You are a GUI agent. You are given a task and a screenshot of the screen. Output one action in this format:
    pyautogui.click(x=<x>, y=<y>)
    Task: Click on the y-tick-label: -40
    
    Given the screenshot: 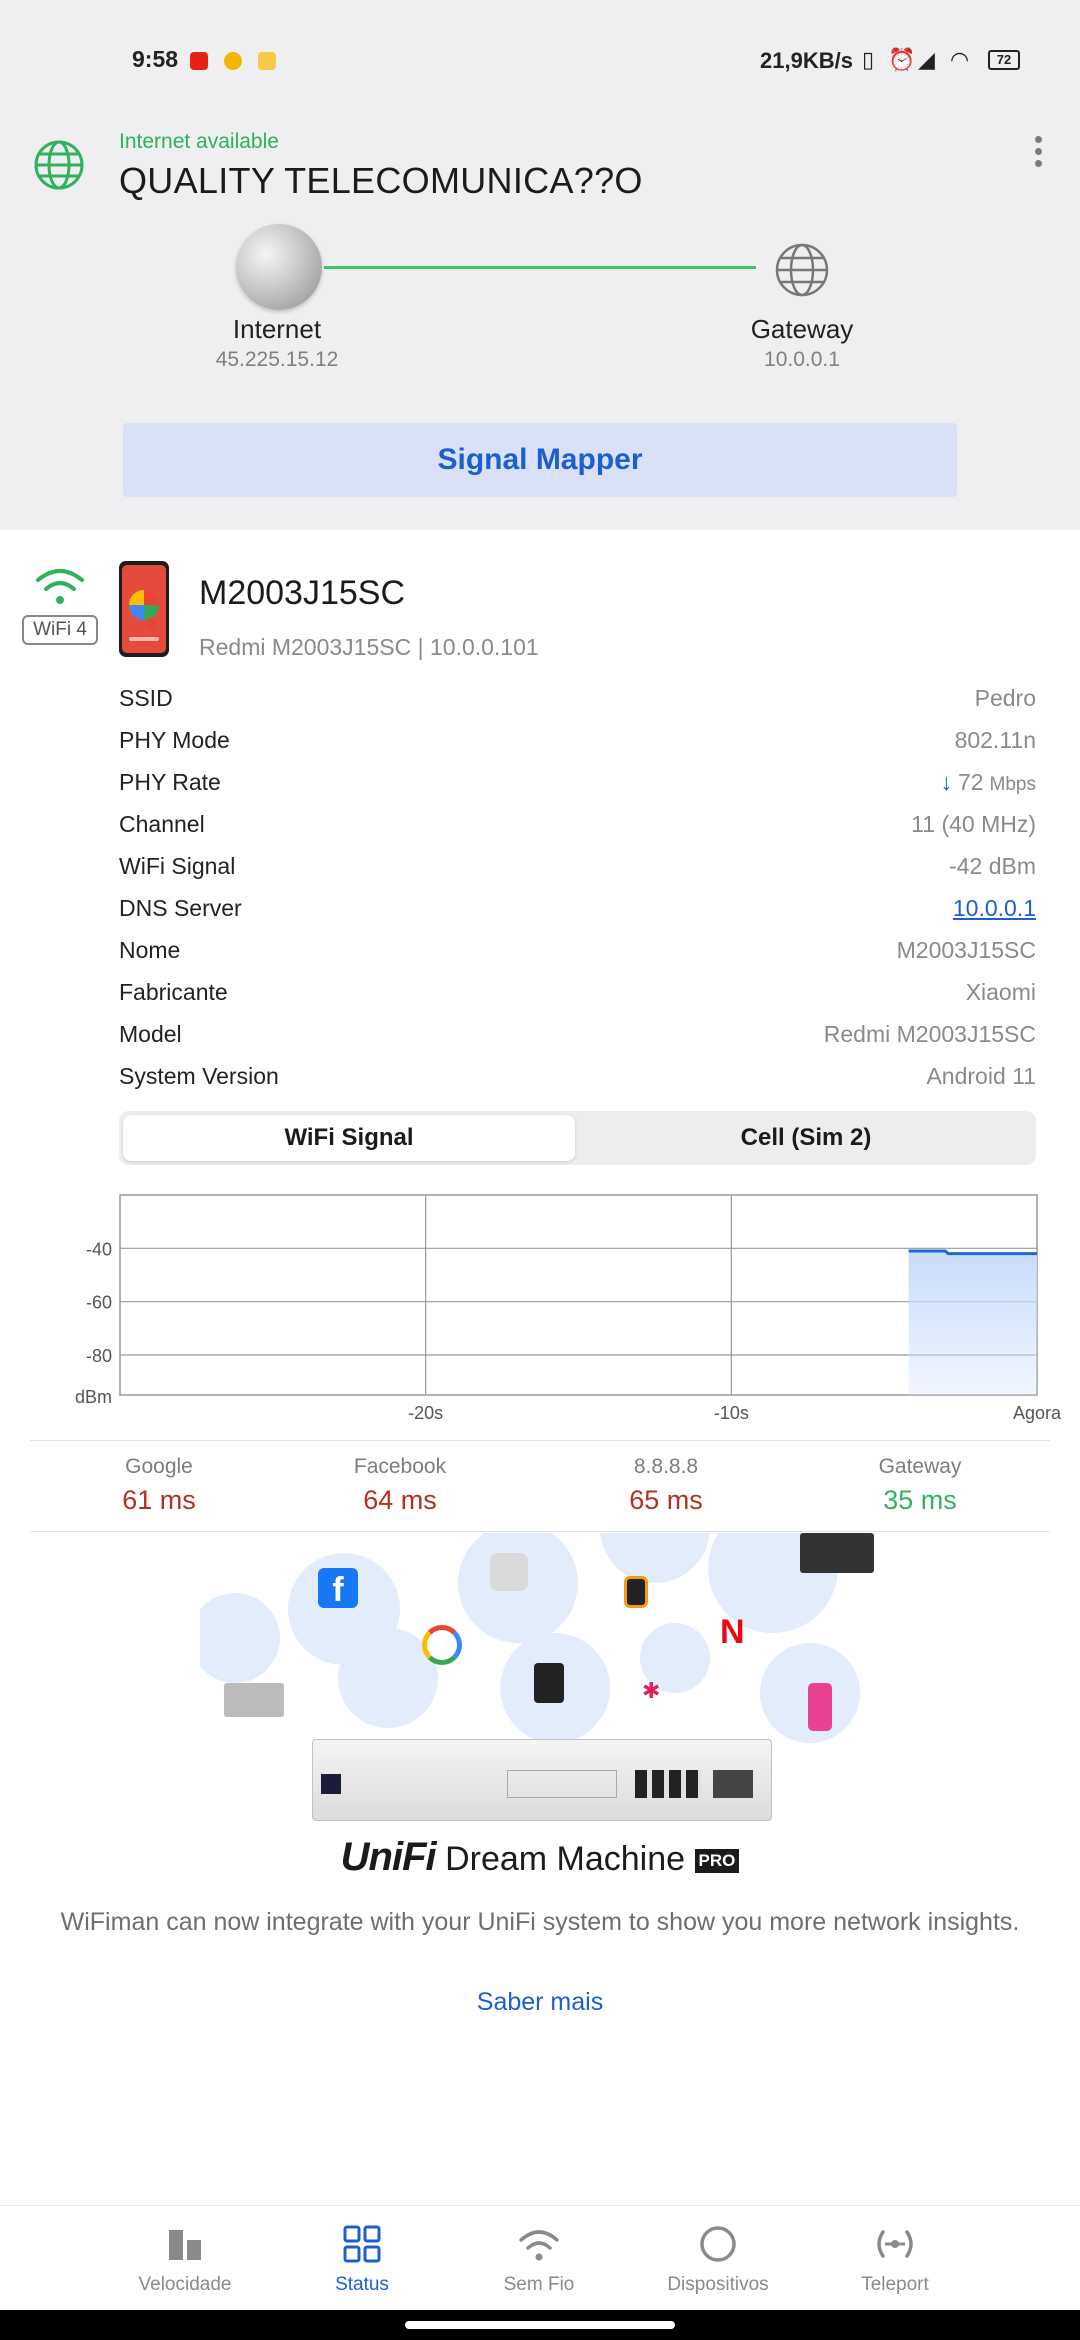 What is the action you would take?
    pyautogui.click(x=99, y=1249)
    